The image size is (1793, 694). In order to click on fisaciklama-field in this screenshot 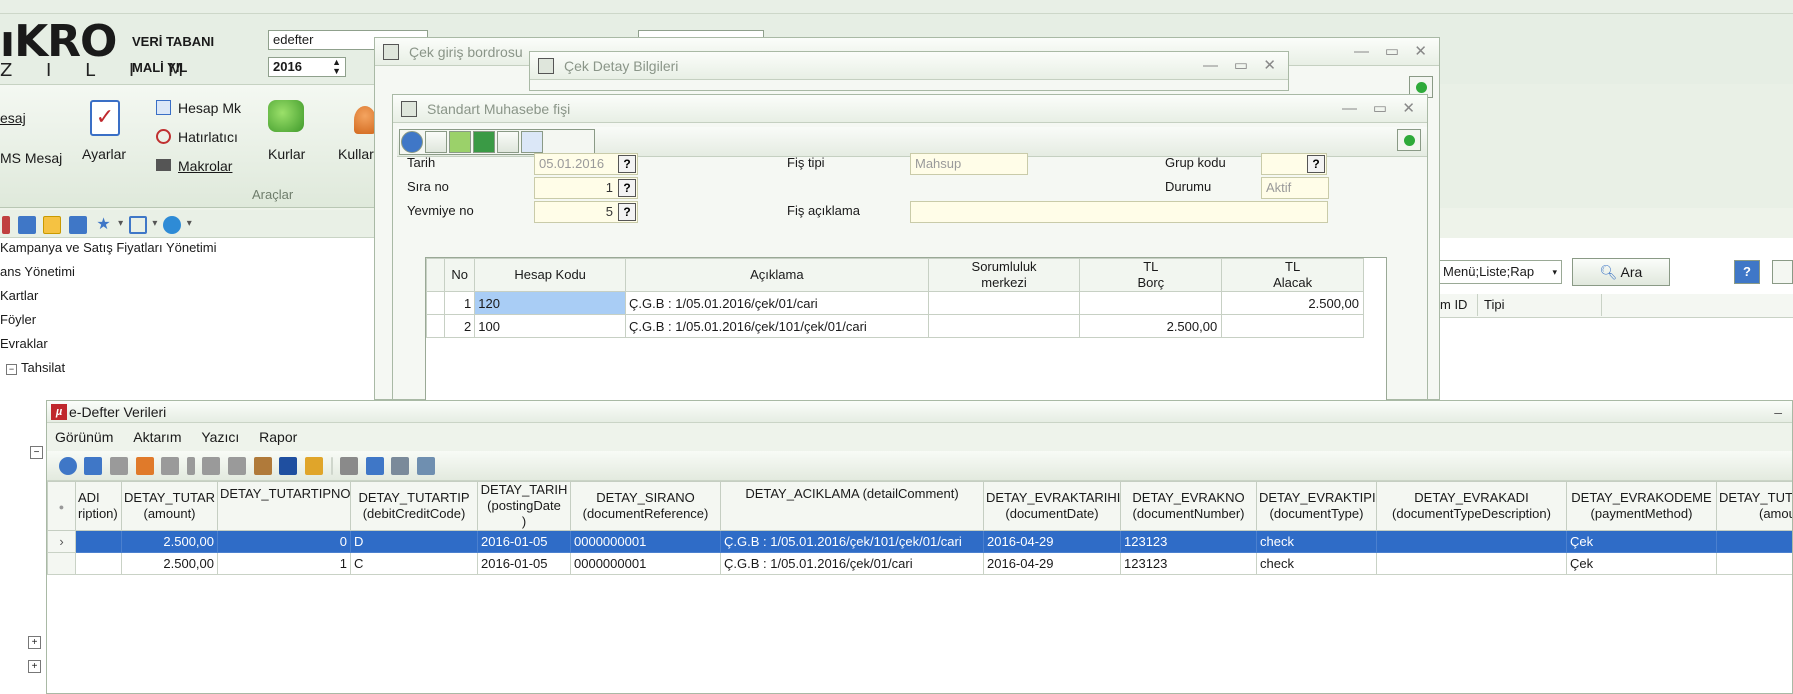, I will do `click(1119, 212)`.